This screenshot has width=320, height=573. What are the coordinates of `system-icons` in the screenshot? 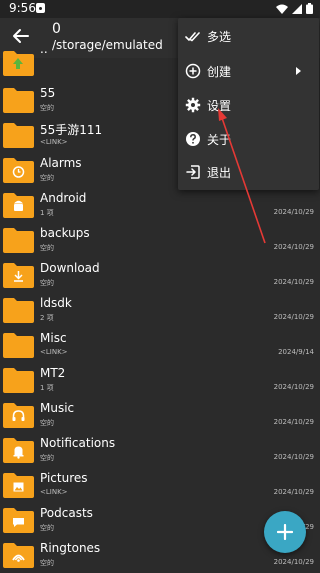 It's located at (294, 8).